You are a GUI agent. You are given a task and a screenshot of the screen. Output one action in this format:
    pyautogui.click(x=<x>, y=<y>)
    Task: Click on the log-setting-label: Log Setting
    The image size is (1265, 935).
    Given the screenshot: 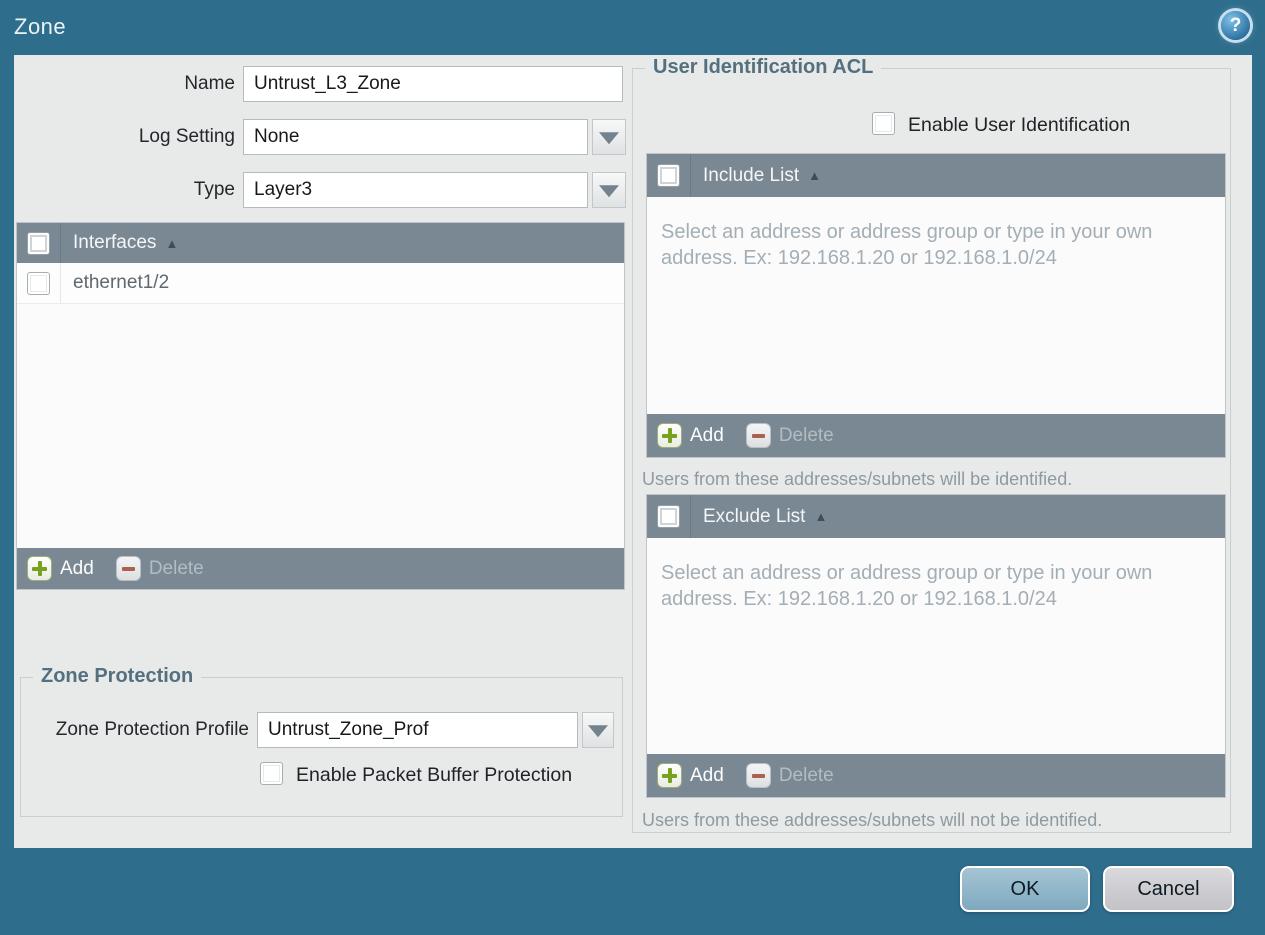 What is the action you would take?
    pyautogui.click(x=186, y=136)
    